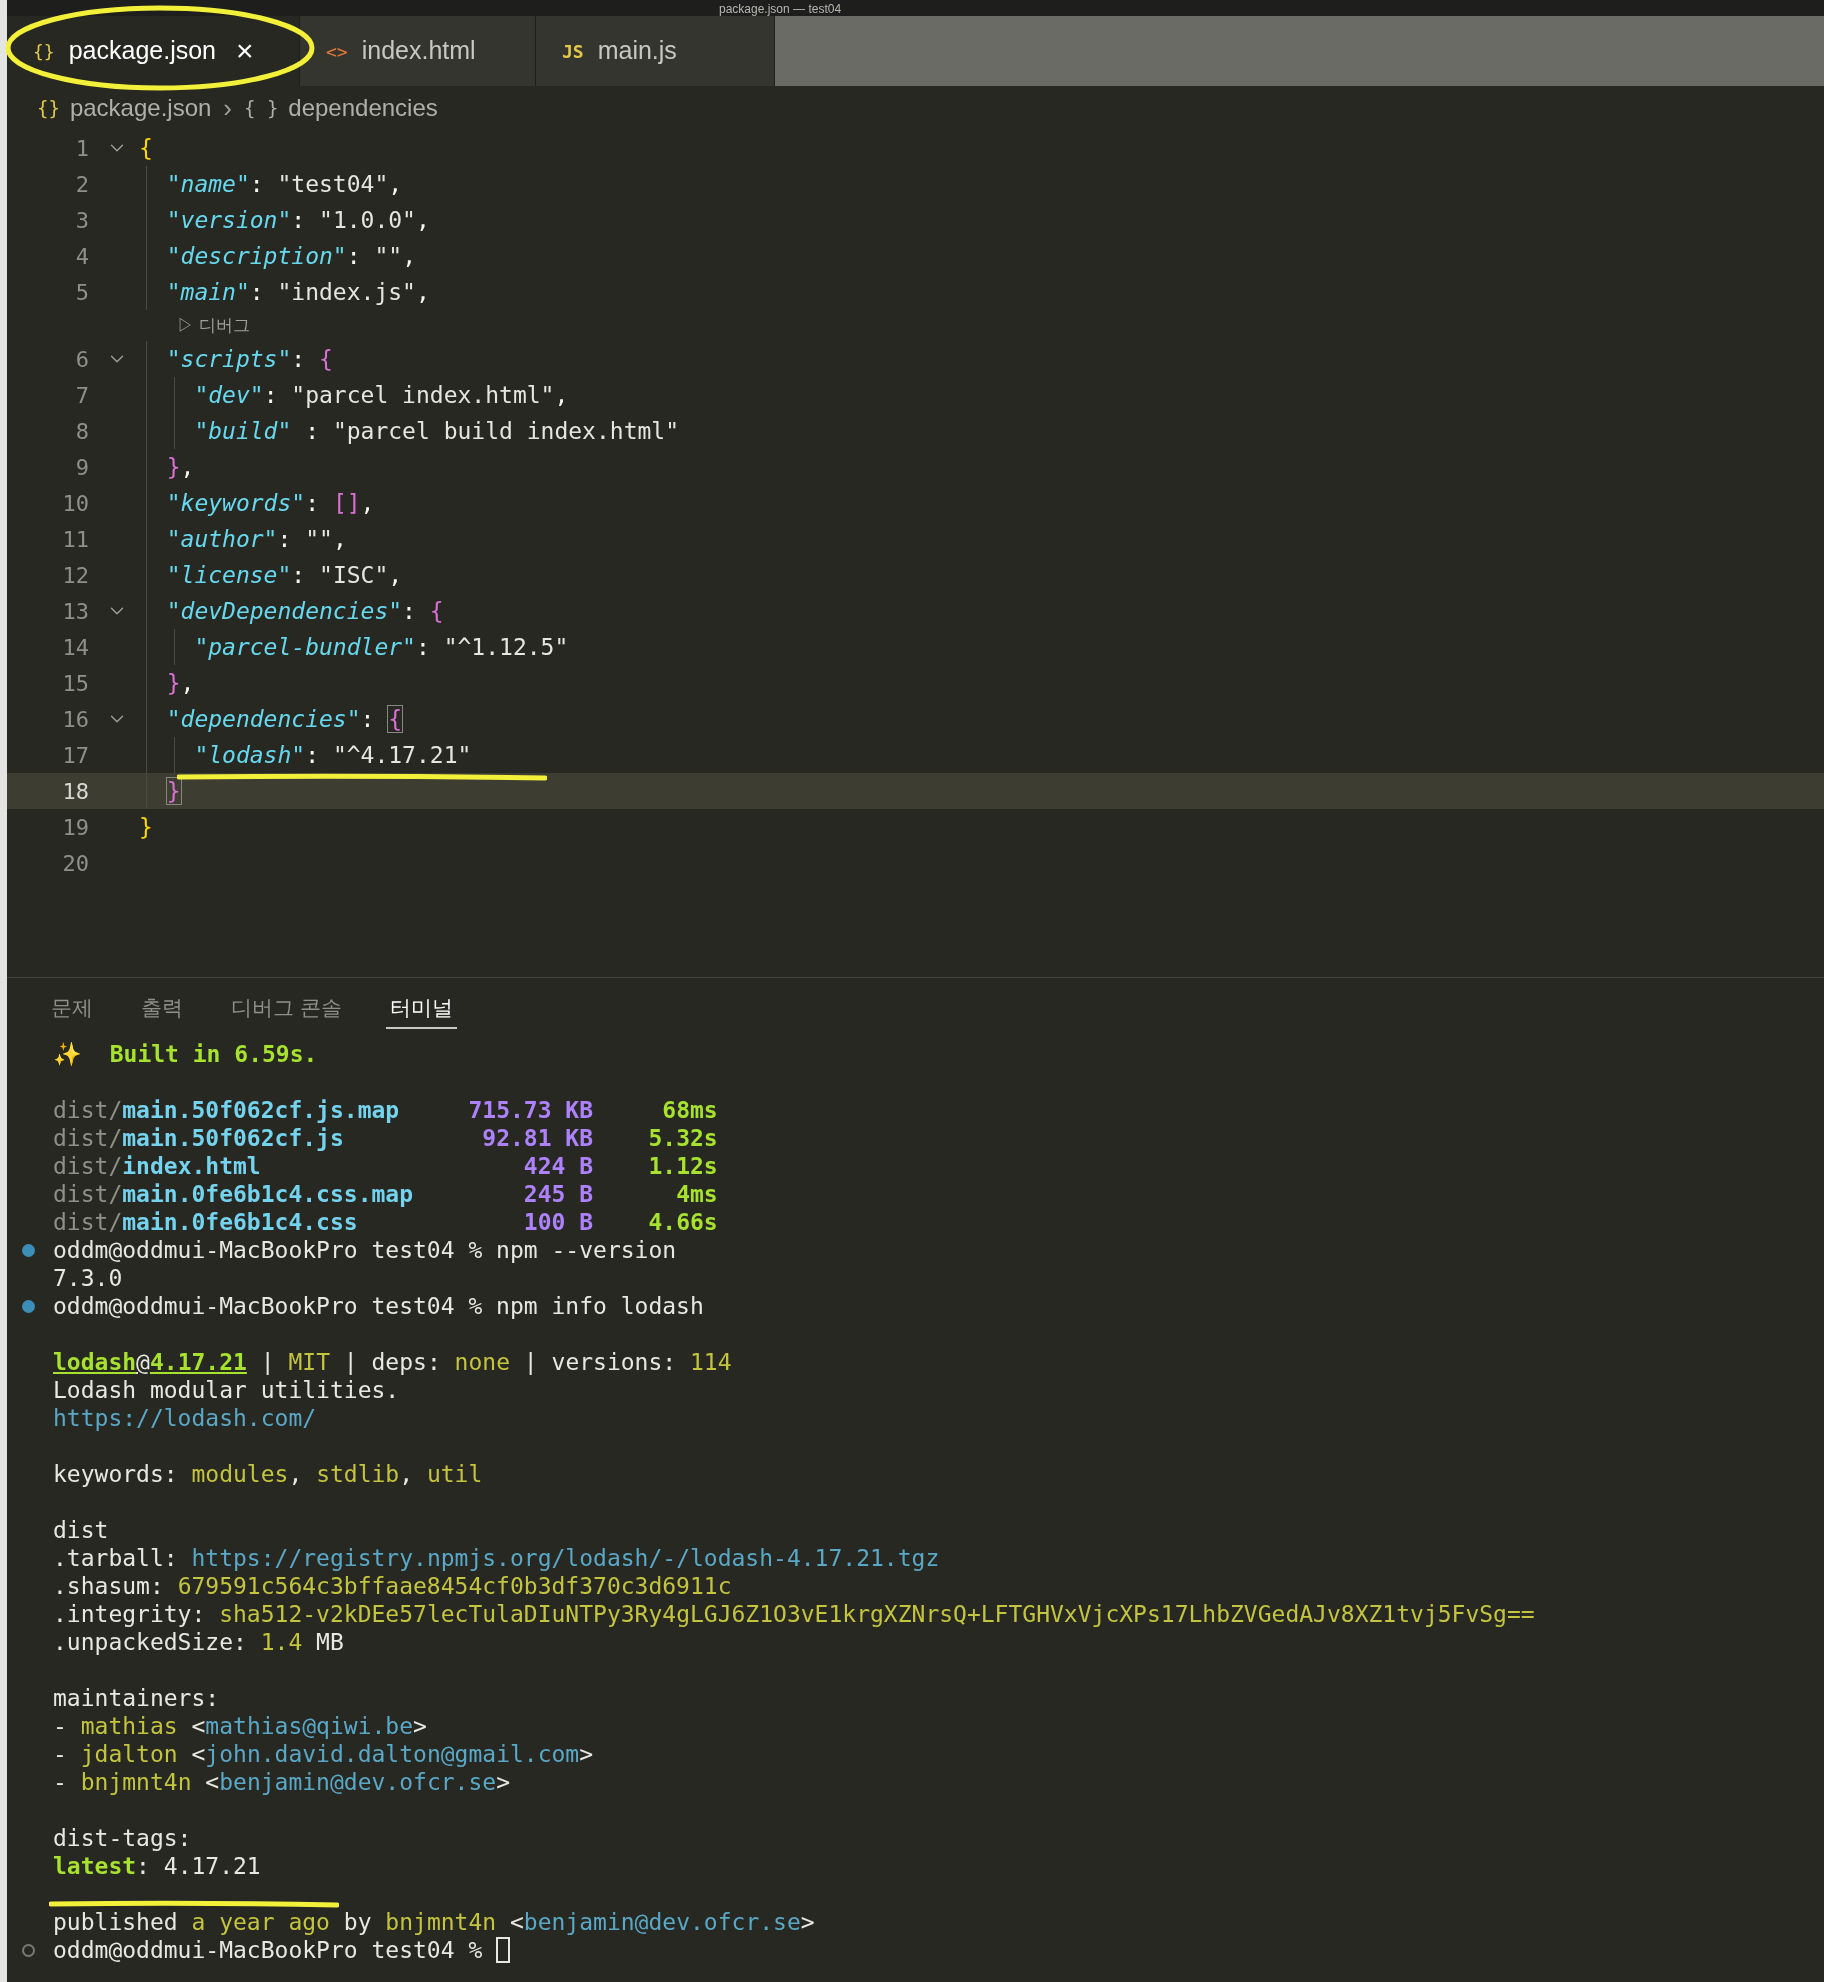  I want to click on breadcrumb-item: dependencies, so click(363, 108).